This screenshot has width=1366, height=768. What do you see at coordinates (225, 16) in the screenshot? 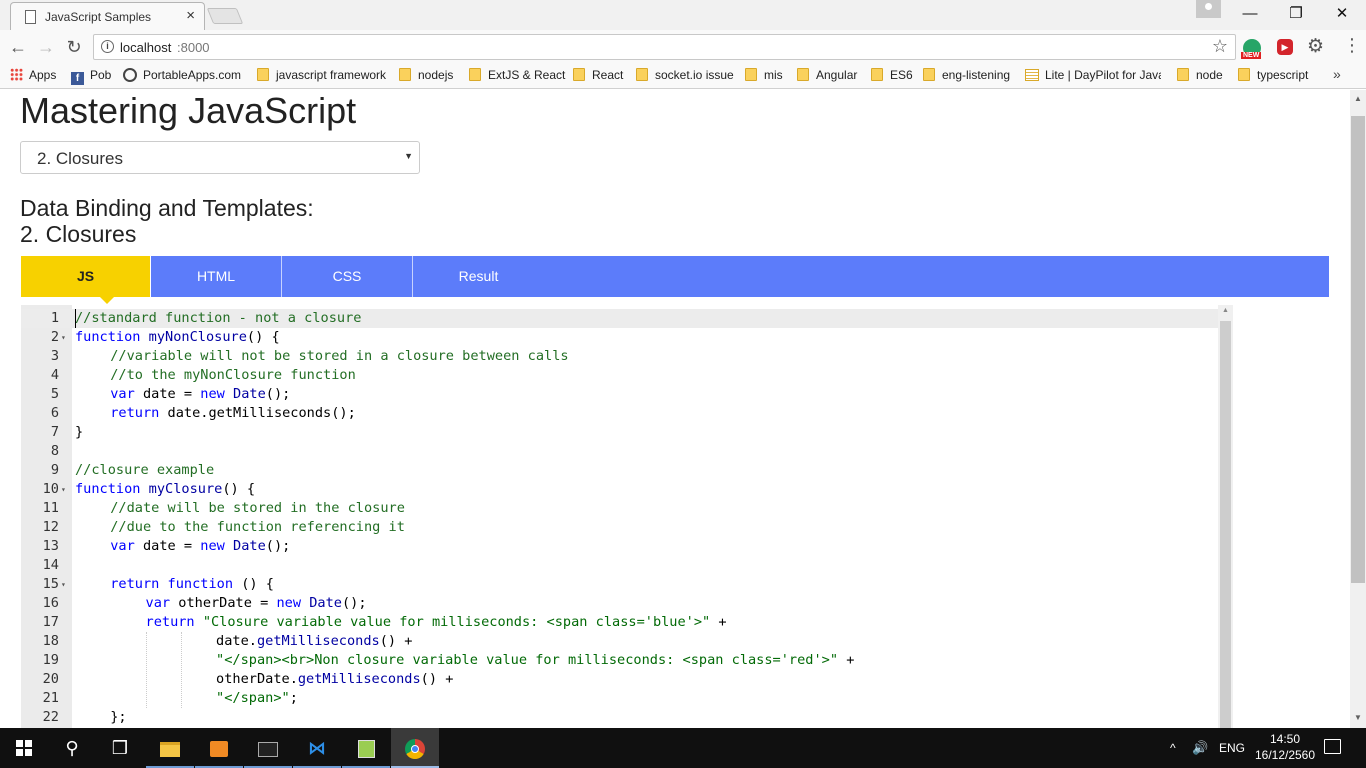
I see `new-tab-button` at bounding box center [225, 16].